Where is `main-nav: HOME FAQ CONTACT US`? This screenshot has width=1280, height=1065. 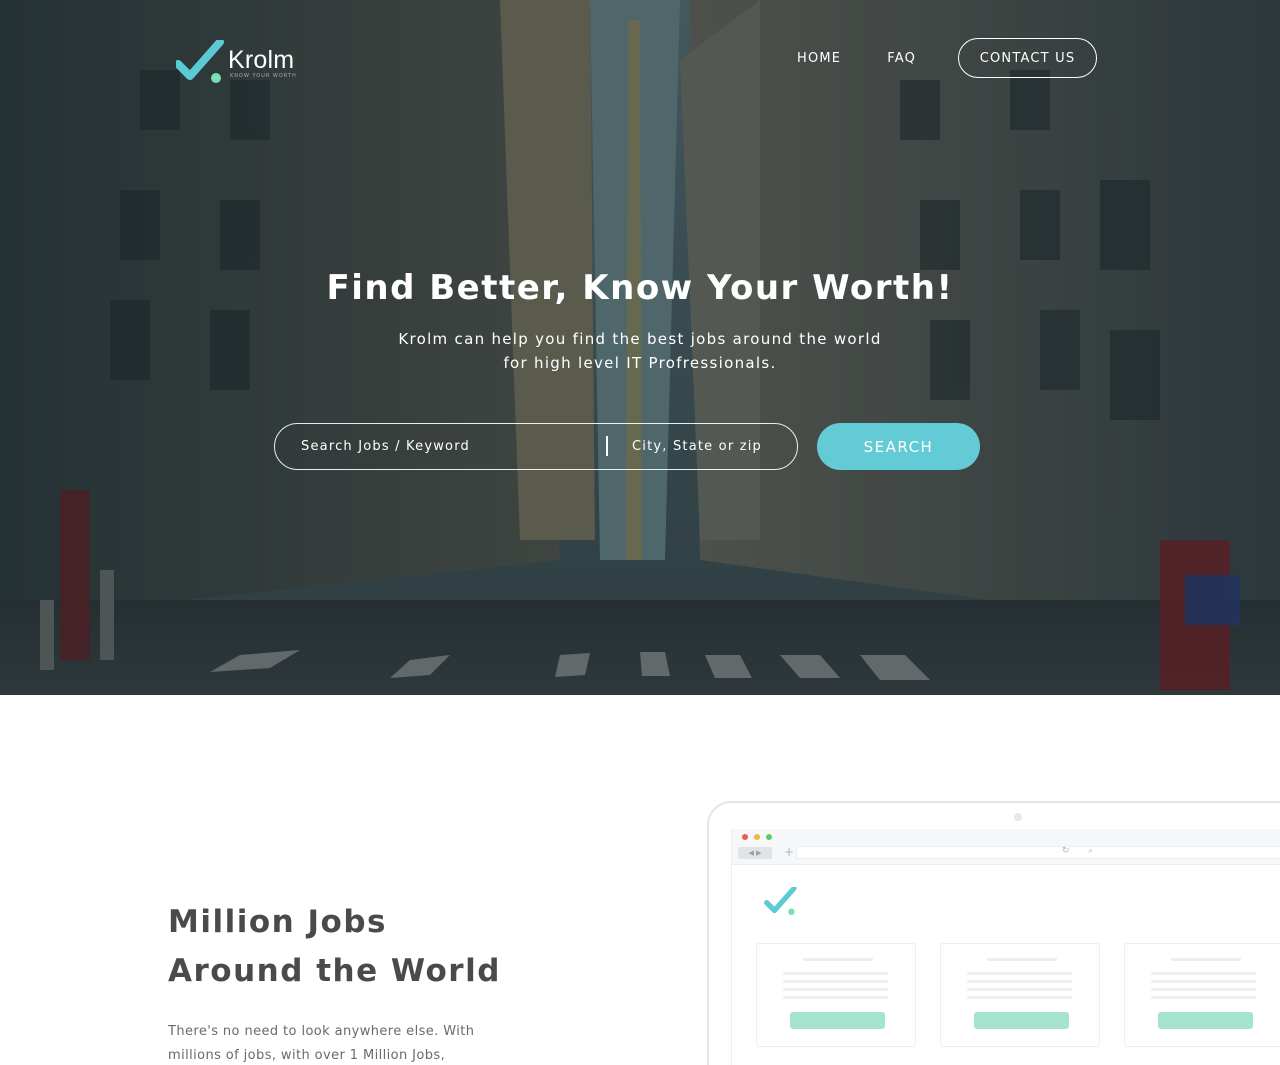 main-nav: HOME FAQ CONTACT US is located at coordinates (947, 58).